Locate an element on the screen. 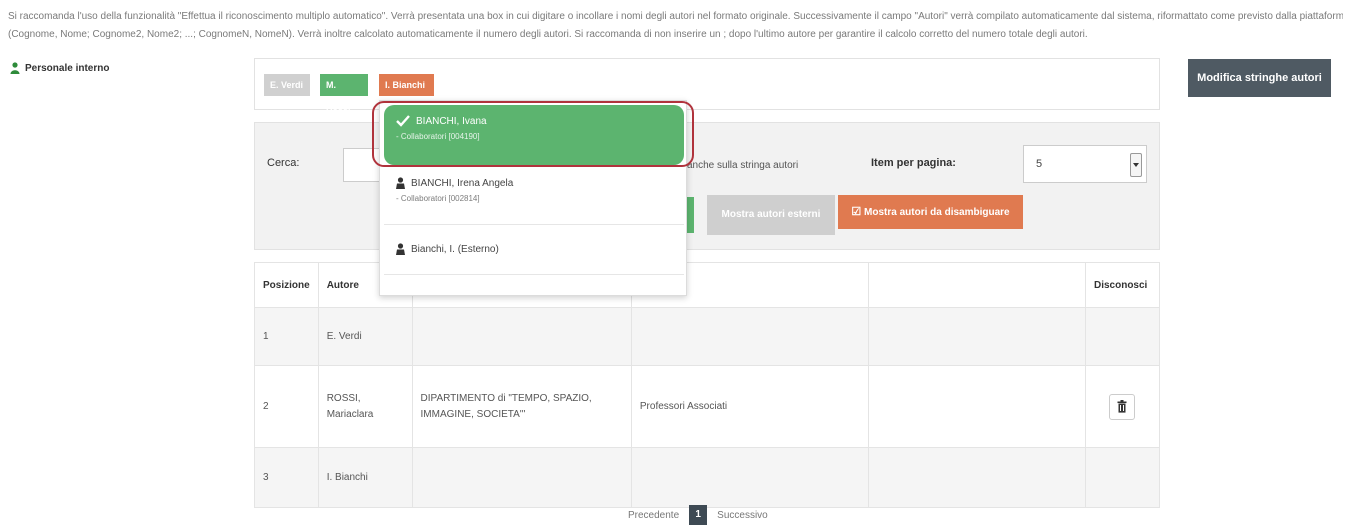 Image resolution: width=1350 pixels, height=531 pixels. disown-button is located at coordinates (1122, 406).